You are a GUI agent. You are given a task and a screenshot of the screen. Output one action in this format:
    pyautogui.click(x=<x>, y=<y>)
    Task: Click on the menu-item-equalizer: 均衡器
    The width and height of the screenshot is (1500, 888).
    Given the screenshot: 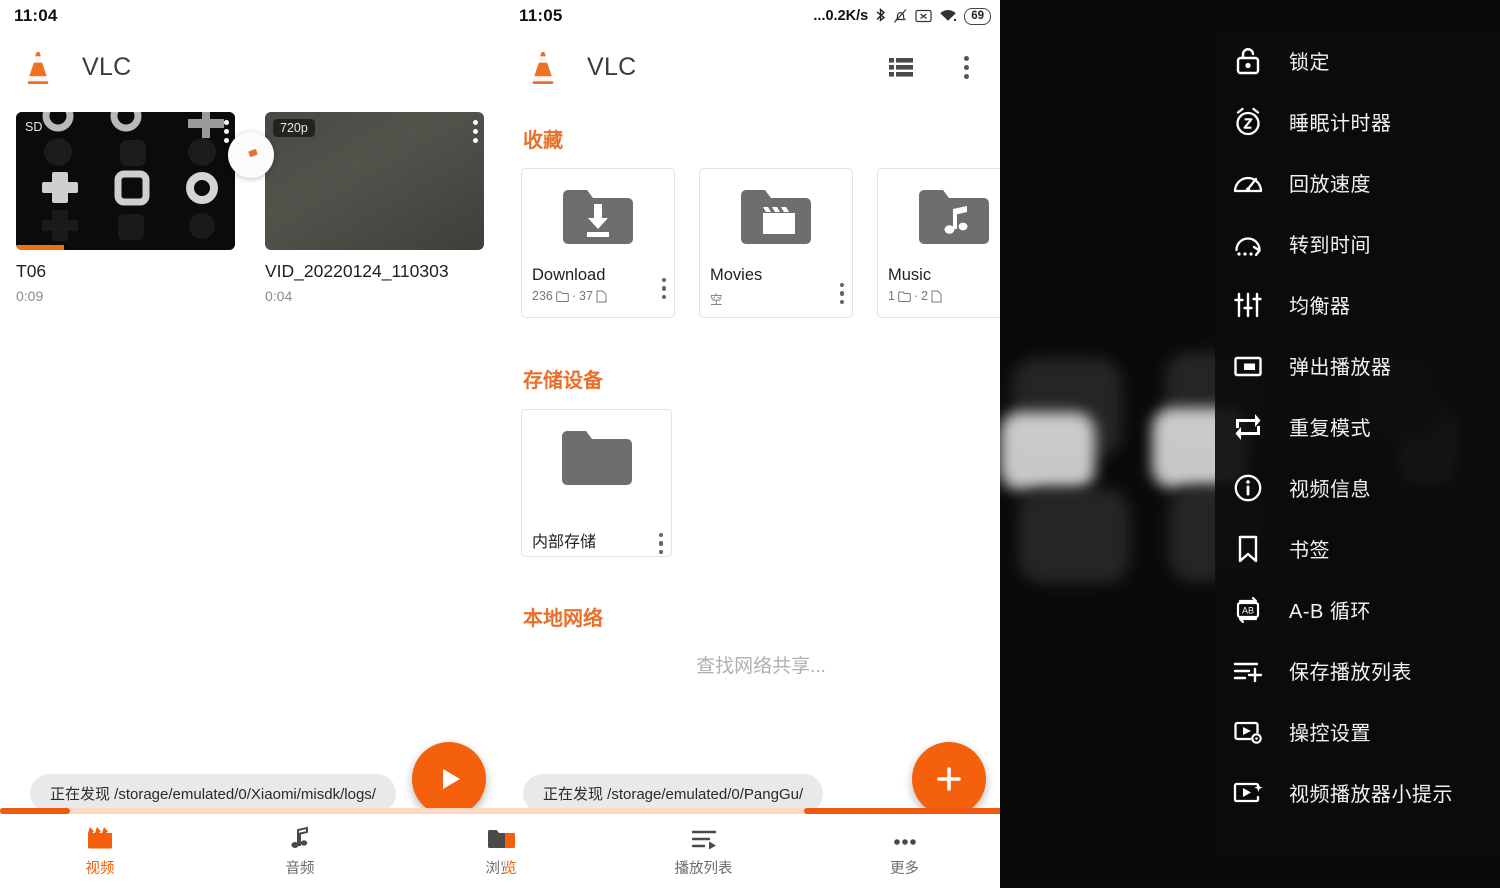 What is the action you would take?
    pyautogui.click(x=1357, y=304)
    